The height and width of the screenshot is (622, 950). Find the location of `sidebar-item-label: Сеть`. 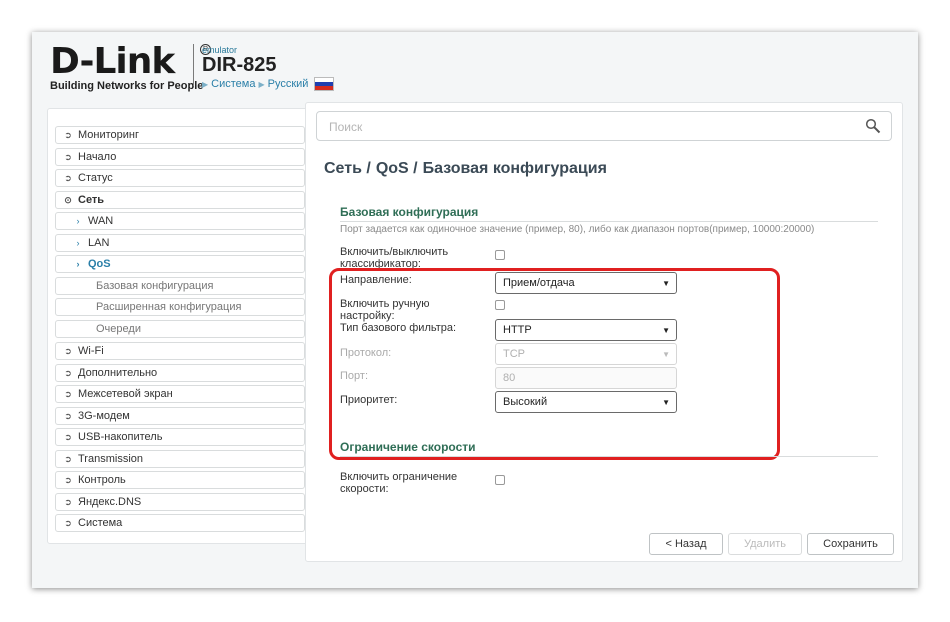

sidebar-item-label: Сеть is located at coordinates (91, 200).